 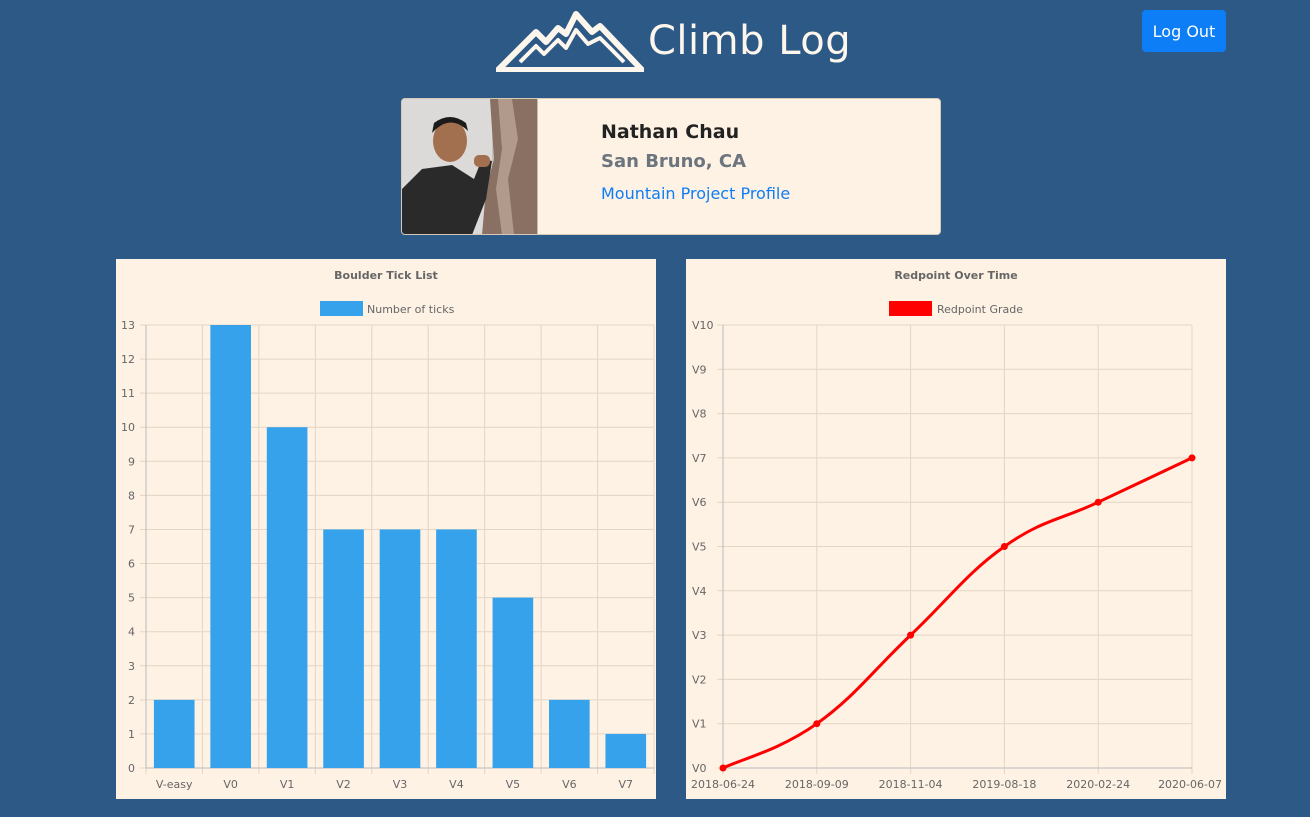 What do you see at coordinates (699, 724) in the screenshot?
I see `y-tick-label: V1` at bounding box center [699, 724].